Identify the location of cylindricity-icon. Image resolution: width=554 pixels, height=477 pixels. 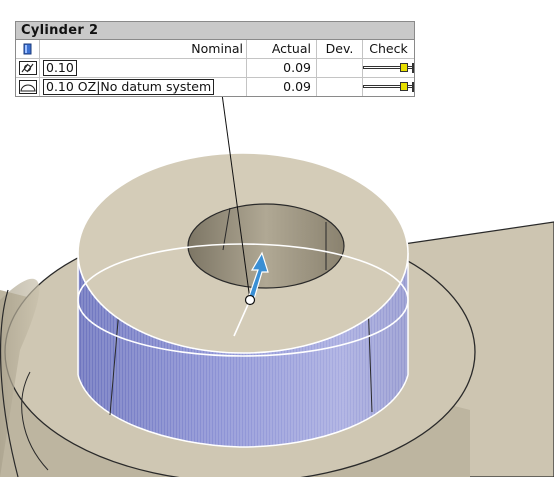
(27, 68).